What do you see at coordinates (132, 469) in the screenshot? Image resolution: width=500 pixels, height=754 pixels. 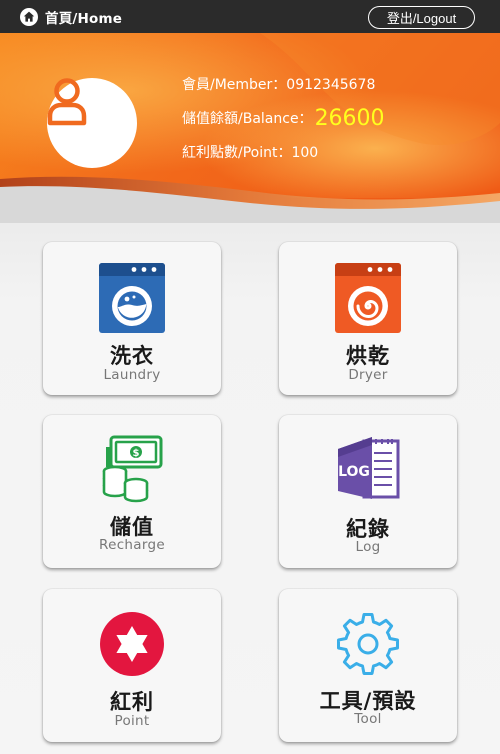 I see `money-coins-icon: $` at bounding box center [132, 469].